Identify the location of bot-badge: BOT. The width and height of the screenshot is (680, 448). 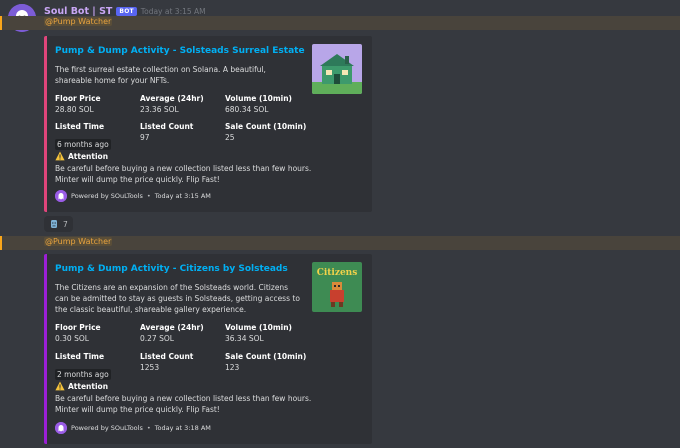
(126, 11).